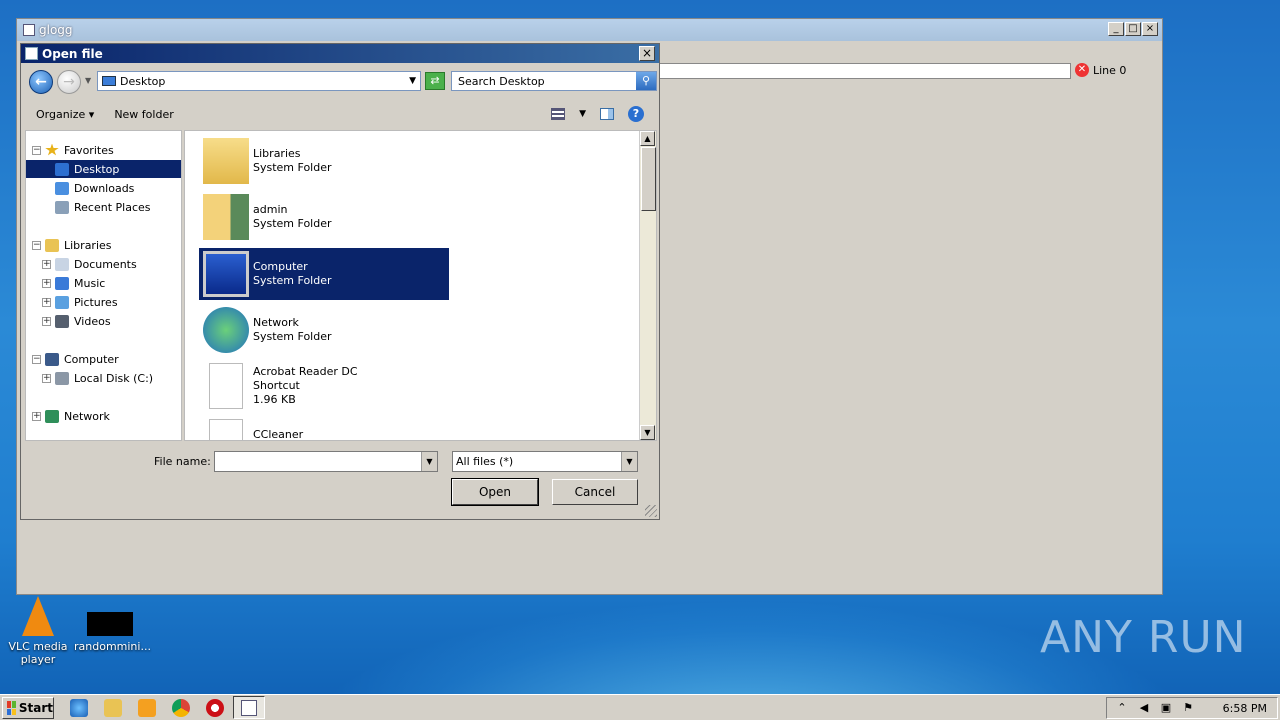 This screenshot has width=1280, height=720. I want to click on file-type-dropdown-icon: ▼, so click(629, 461).